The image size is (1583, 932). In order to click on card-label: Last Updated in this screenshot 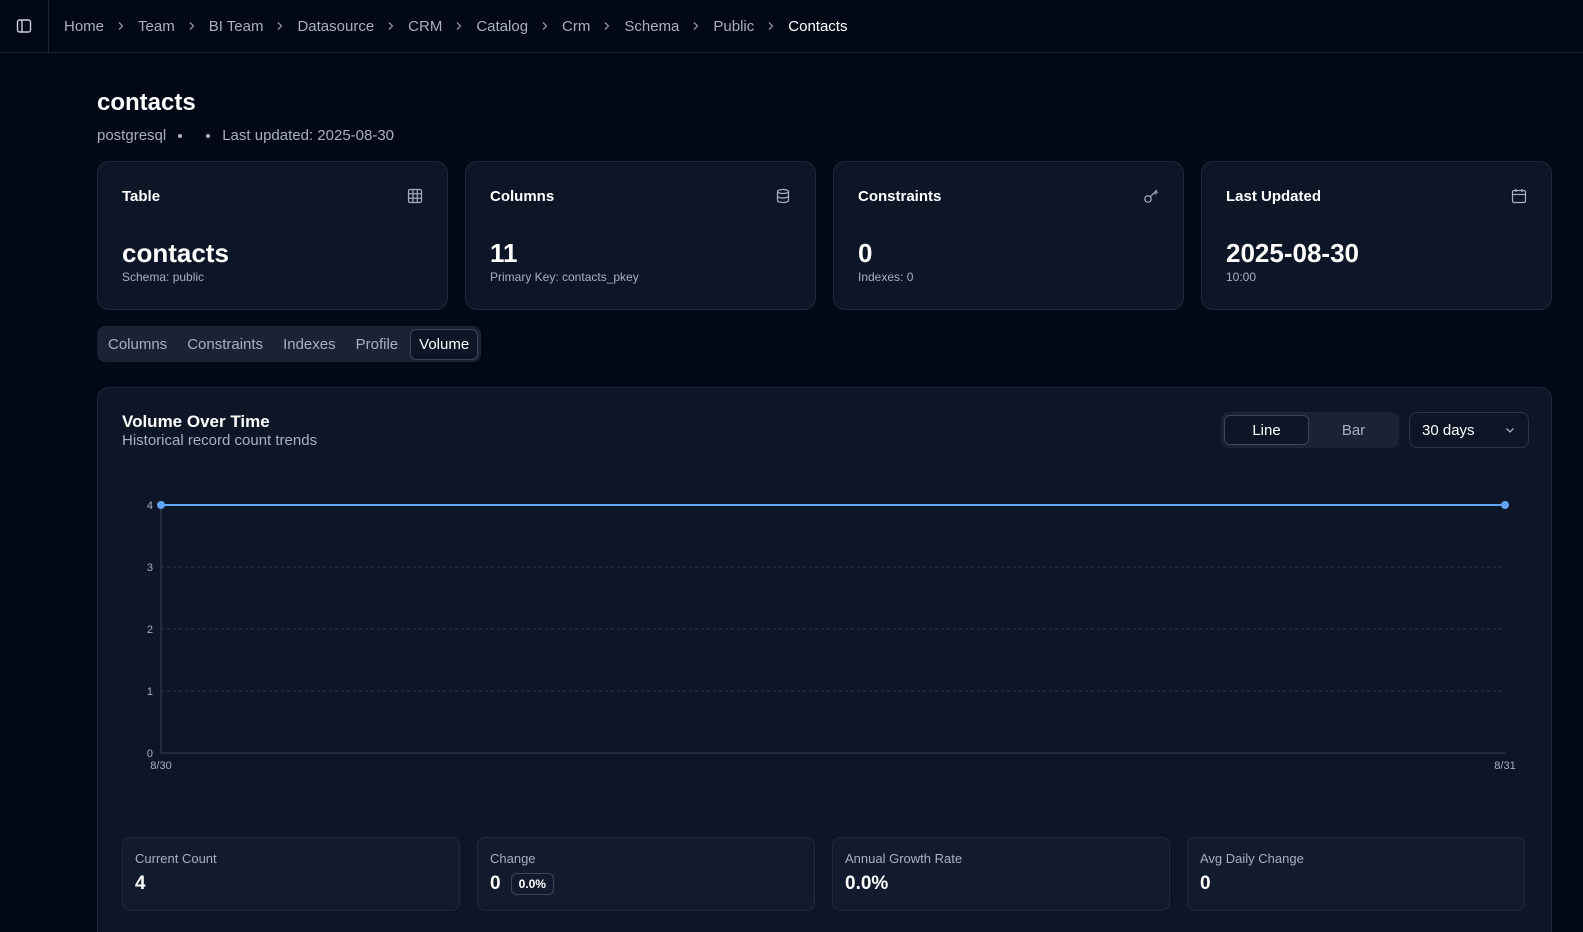, I will do `click(1274, 196)`.